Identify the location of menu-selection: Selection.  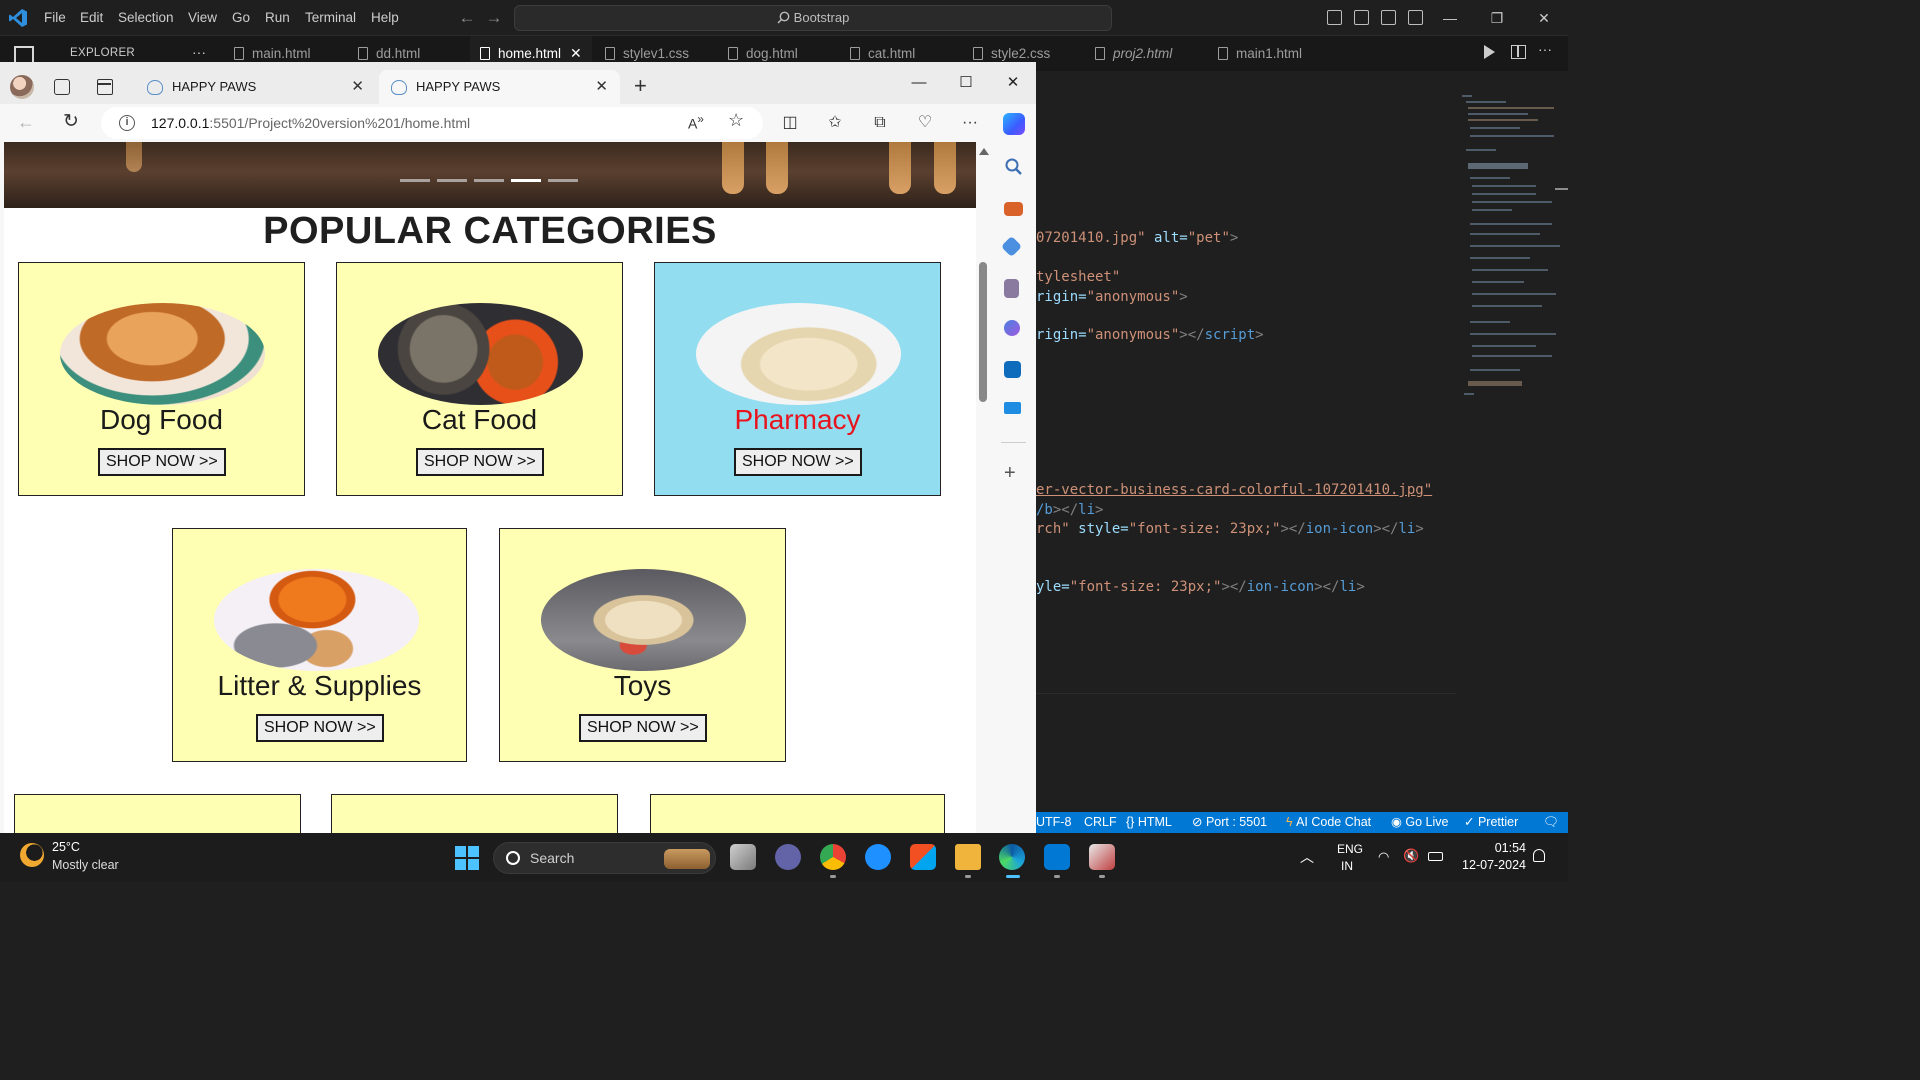
(146, 18).